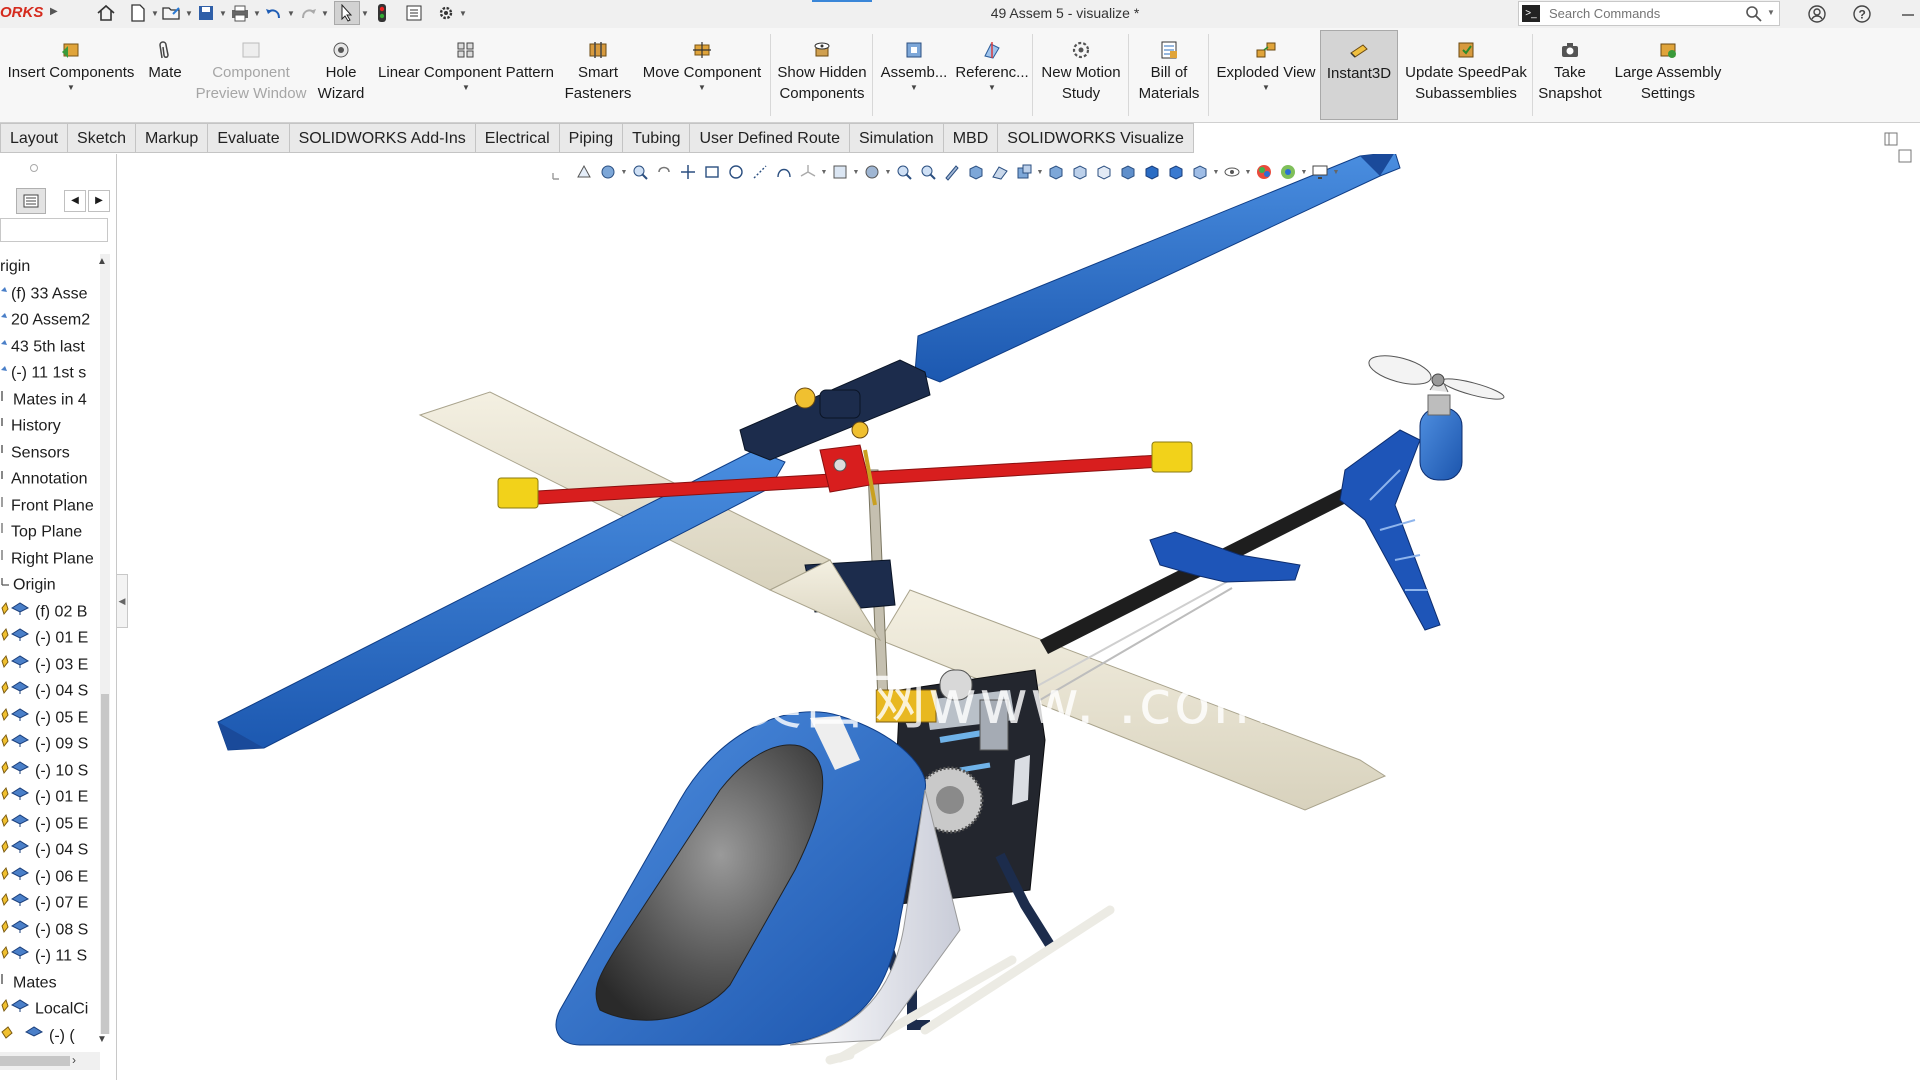 The image size is (1920, 1083). I want to click on pan-icon, so click(688, 172).